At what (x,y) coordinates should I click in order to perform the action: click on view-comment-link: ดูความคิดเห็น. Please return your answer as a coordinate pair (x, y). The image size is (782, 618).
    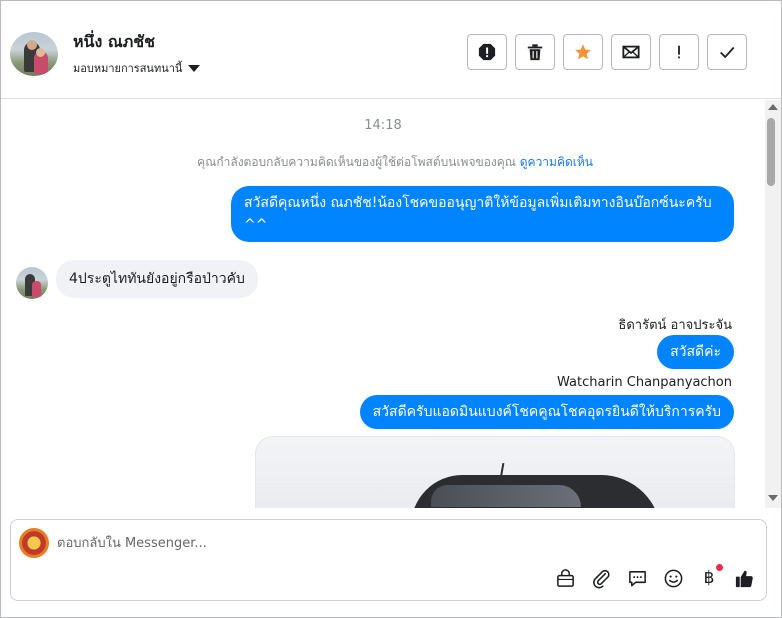
    Looking at the image, I should click on (556, 162).